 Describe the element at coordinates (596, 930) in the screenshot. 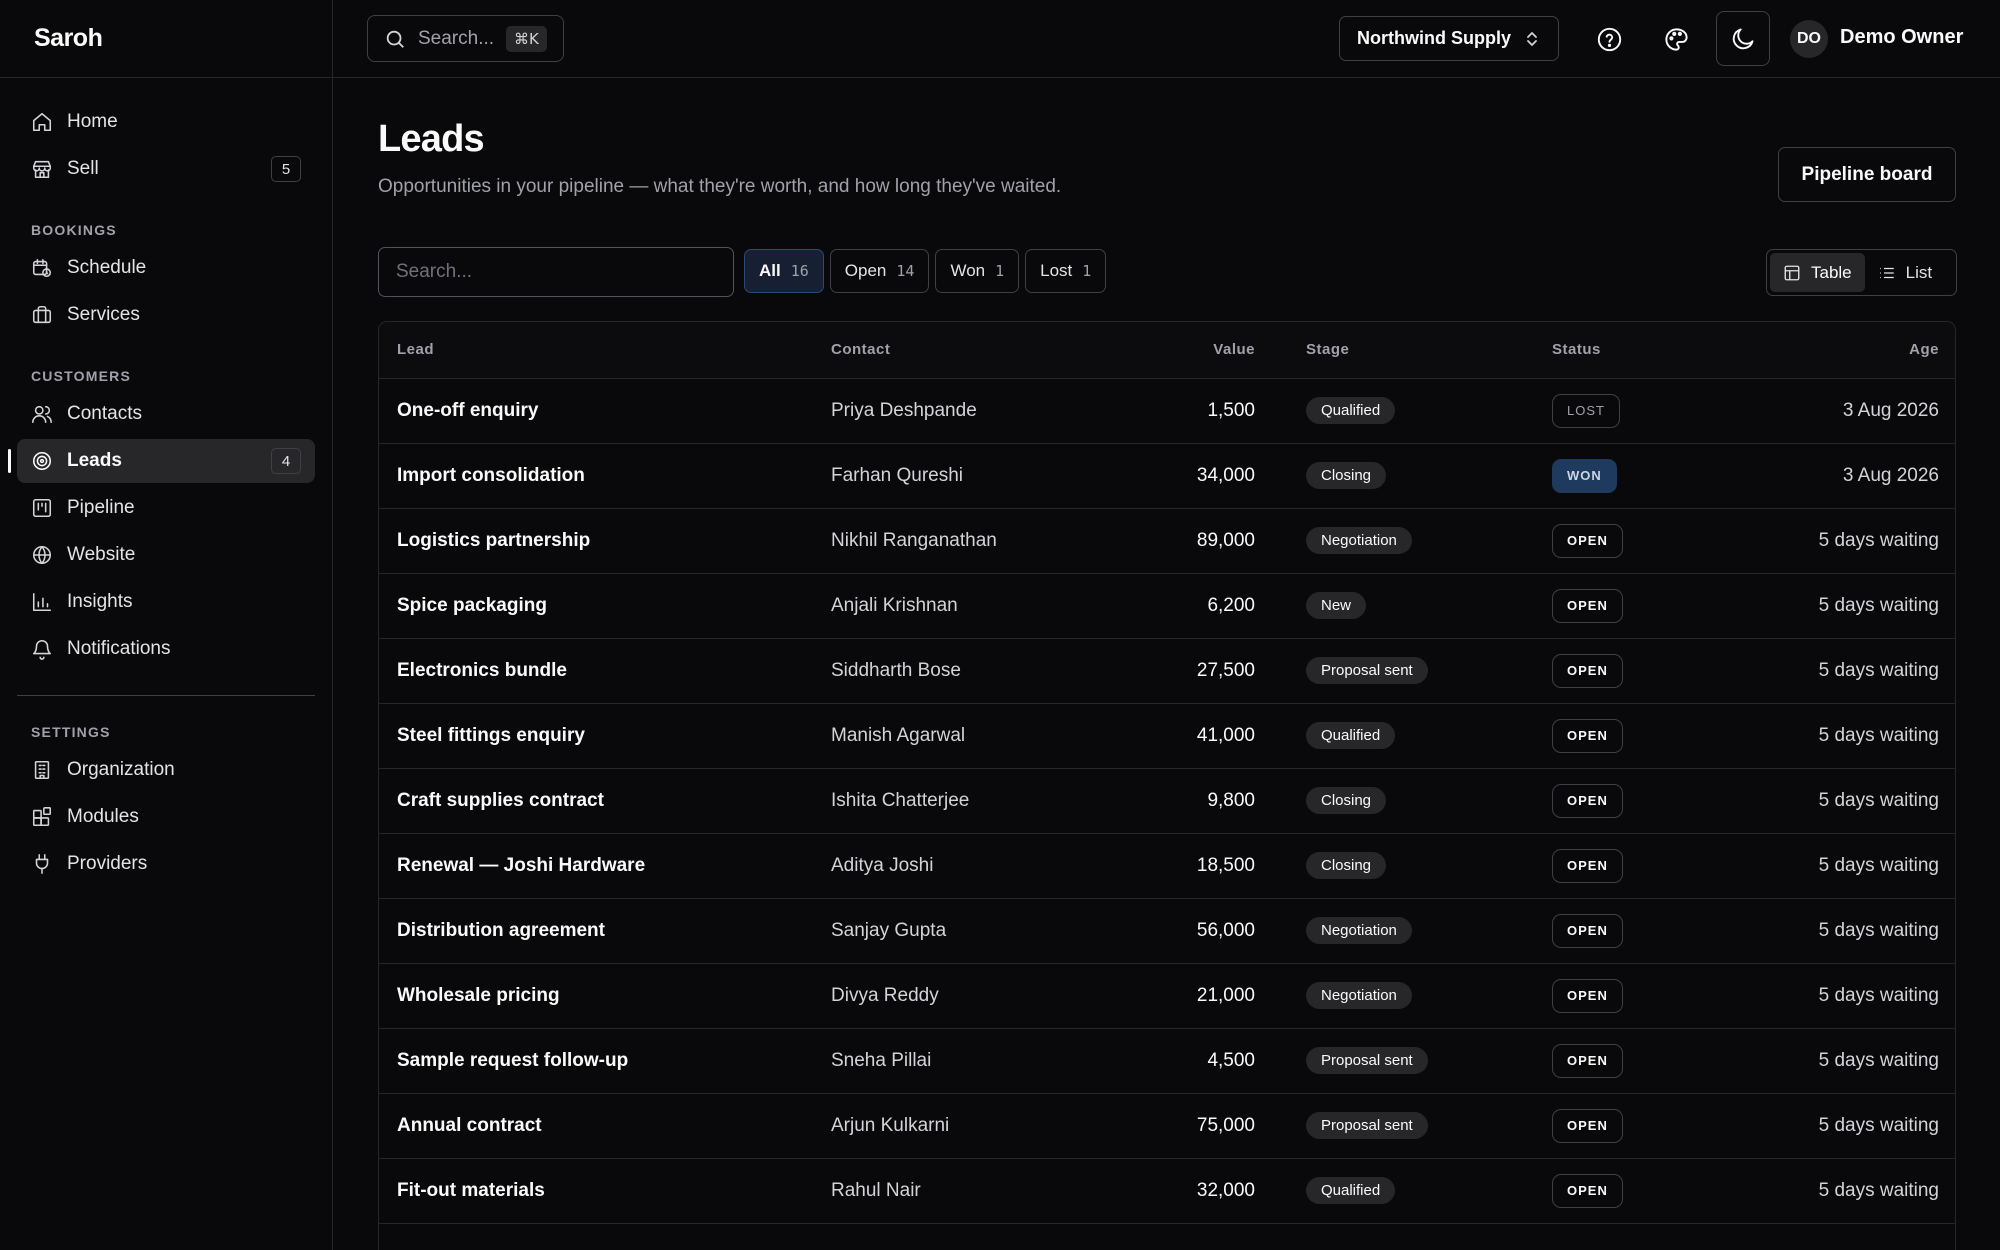

I see `lead-name: Distribution agreement` at that location.